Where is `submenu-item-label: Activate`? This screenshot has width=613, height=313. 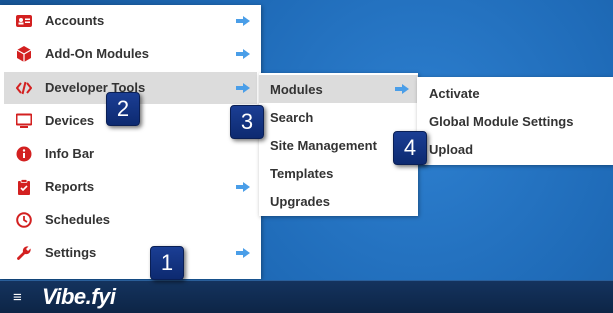
submenu-item-label: Activate is located at coordinates (454, 93).